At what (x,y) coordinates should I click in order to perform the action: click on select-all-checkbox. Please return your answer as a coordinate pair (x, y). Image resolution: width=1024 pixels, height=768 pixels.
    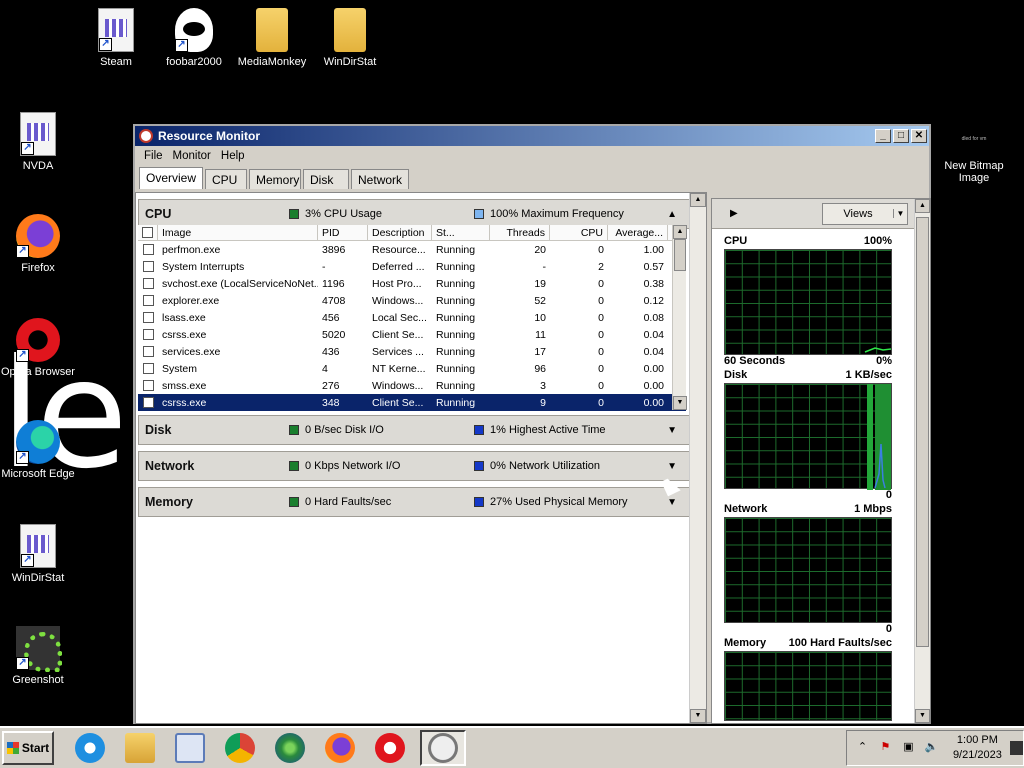
    Looking at the image, I should click on (148, 232).